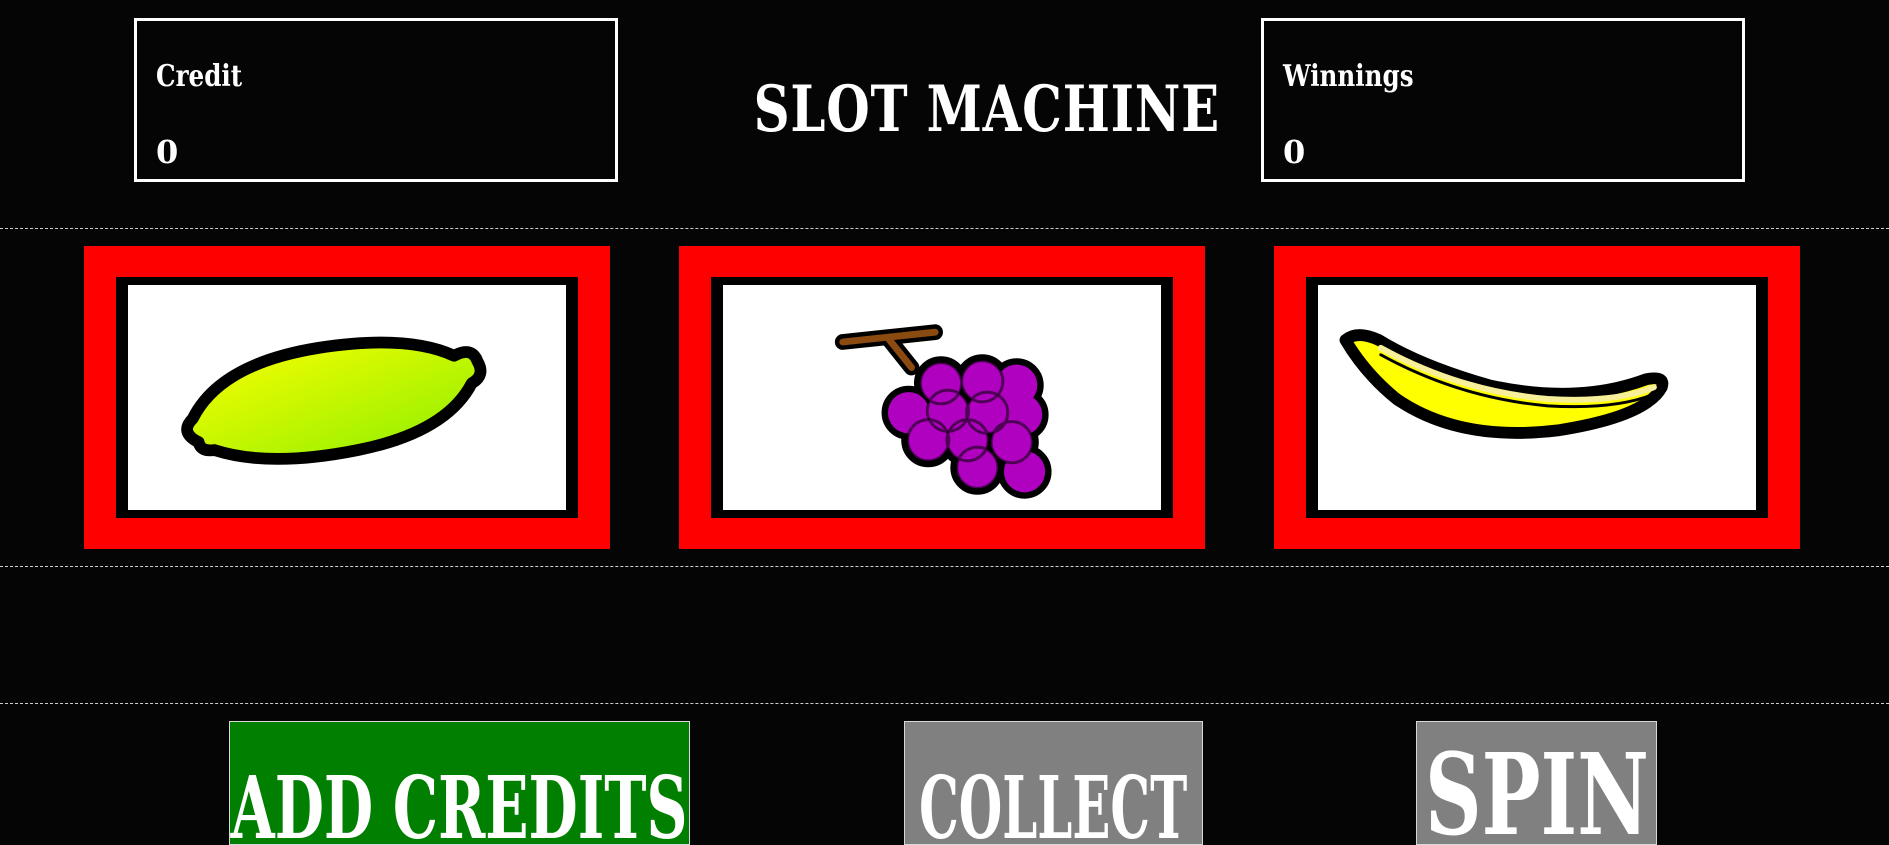 This screenshot has height=845, width=1889. Describe the element at coordinates (167, 152) in the screenshot. I see `credit-value: 0` at that location.